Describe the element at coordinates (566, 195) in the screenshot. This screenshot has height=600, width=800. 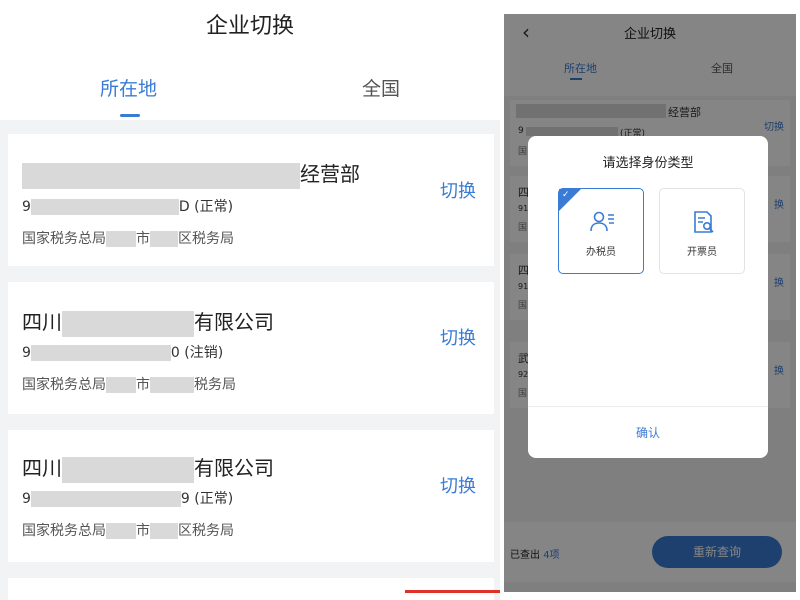
I see `check-icon: ✓` at that location.